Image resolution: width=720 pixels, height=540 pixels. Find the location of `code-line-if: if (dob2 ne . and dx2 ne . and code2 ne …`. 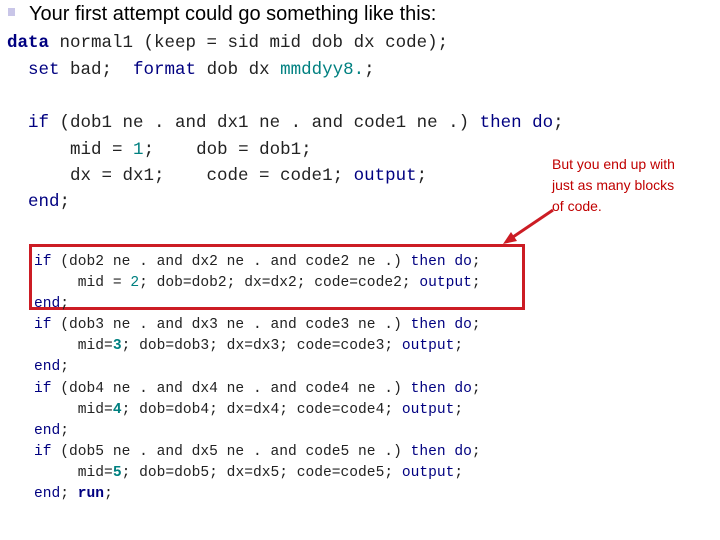

code-line-if: if (dob2 ne . and dx2 ne . and code2 ne … is located at coordinates (257, 262).